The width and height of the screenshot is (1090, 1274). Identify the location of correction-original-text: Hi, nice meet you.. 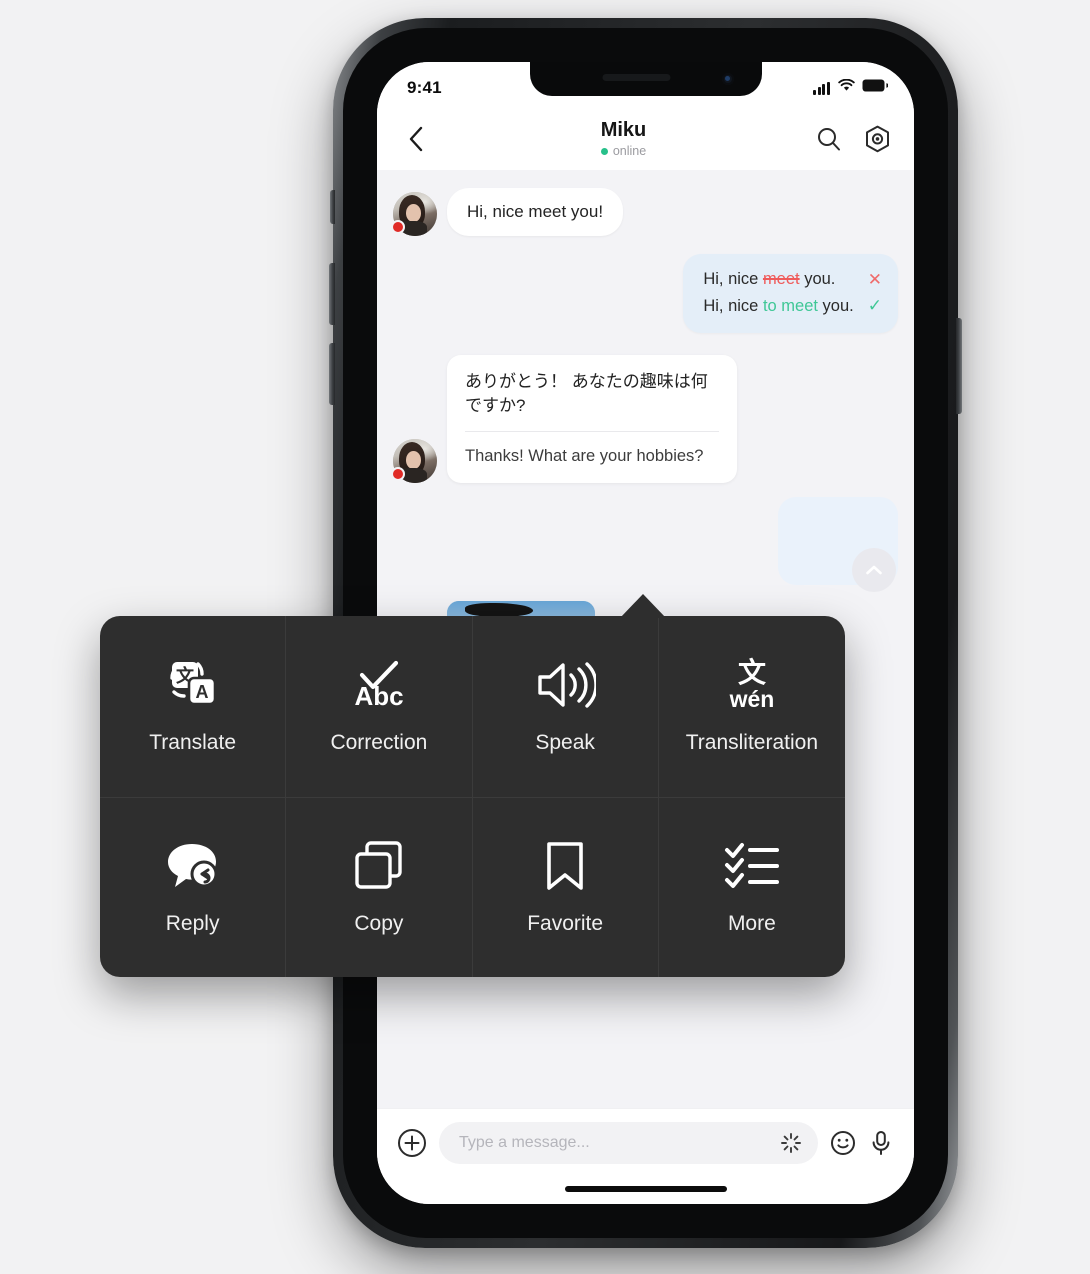
(769, 279).